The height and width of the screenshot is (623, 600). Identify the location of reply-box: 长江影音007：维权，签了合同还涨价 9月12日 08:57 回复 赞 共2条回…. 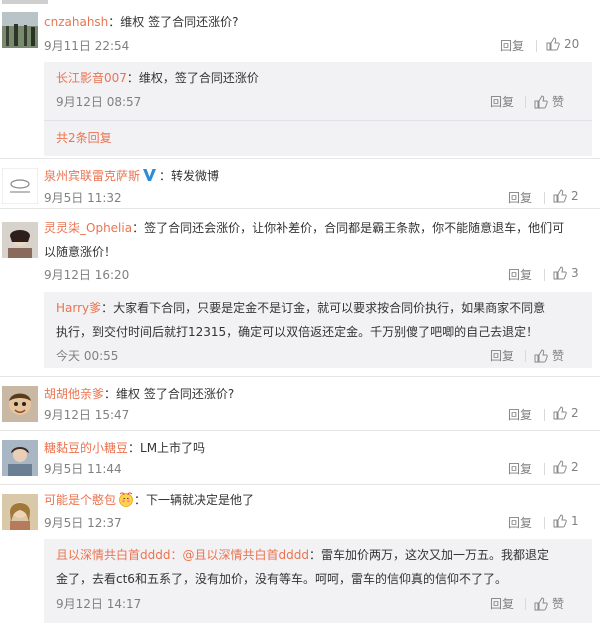
(318, 109).